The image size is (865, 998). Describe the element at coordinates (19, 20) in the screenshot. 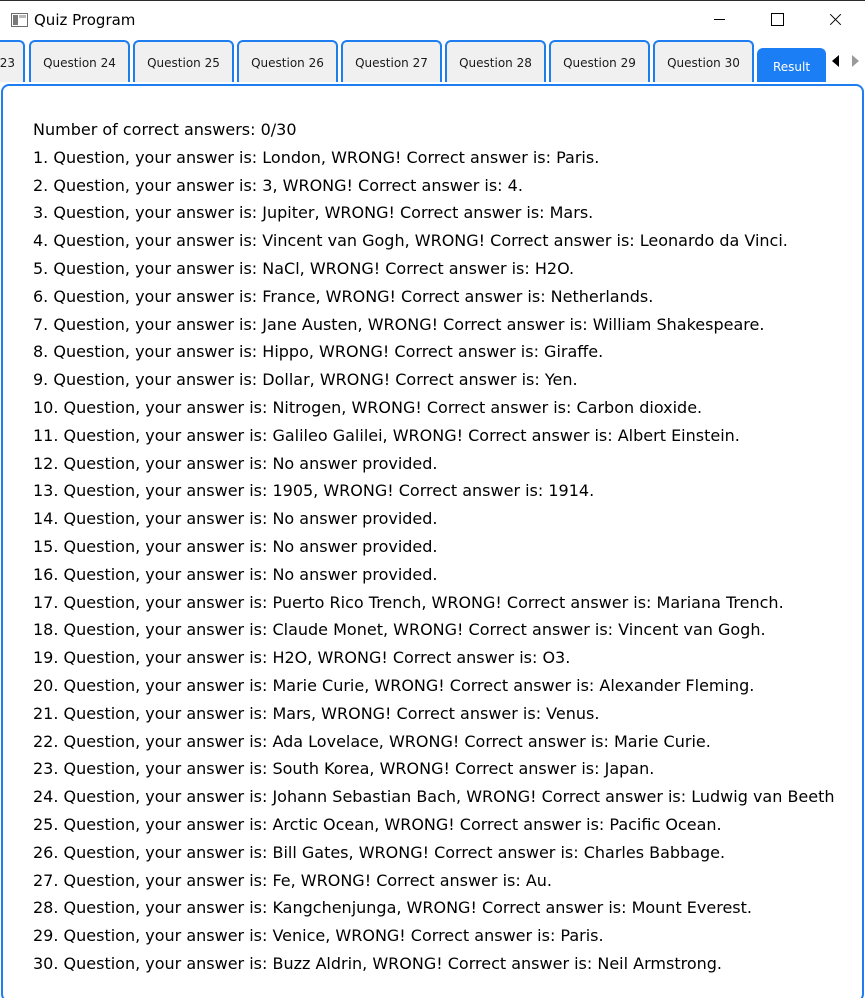

I see `app-window-icon` at that location.